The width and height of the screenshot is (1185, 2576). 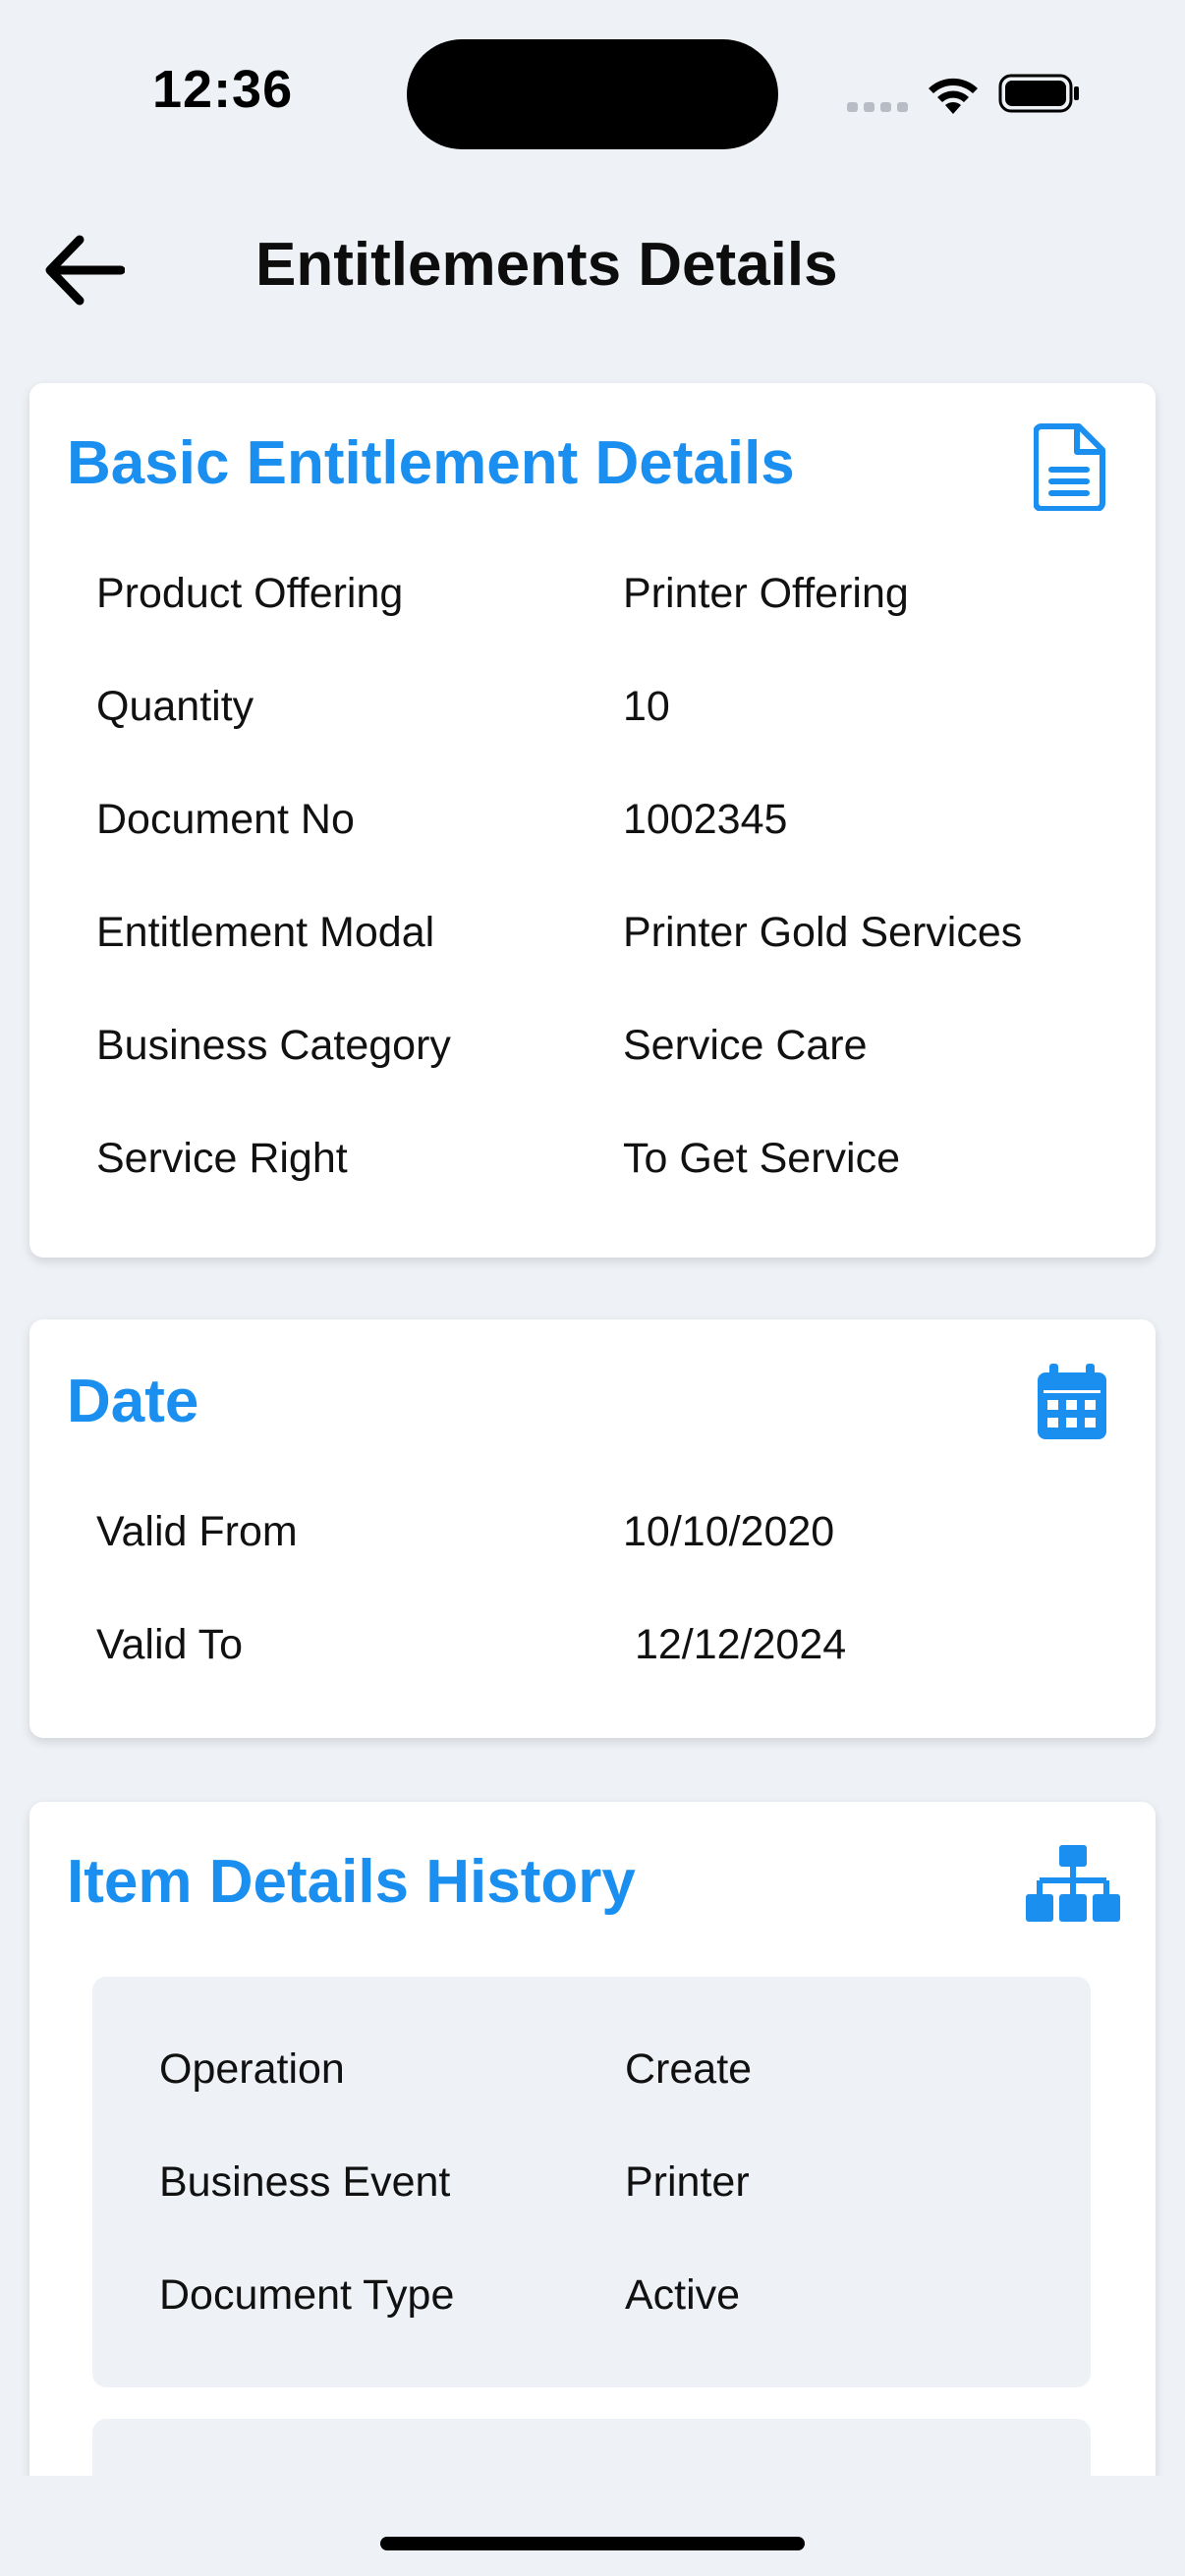 What do you see at coordinates (617, 599) in the screenshot?
I see `row-product-offering: Product Offering Printer Offering` at bounding box center [617, 599].